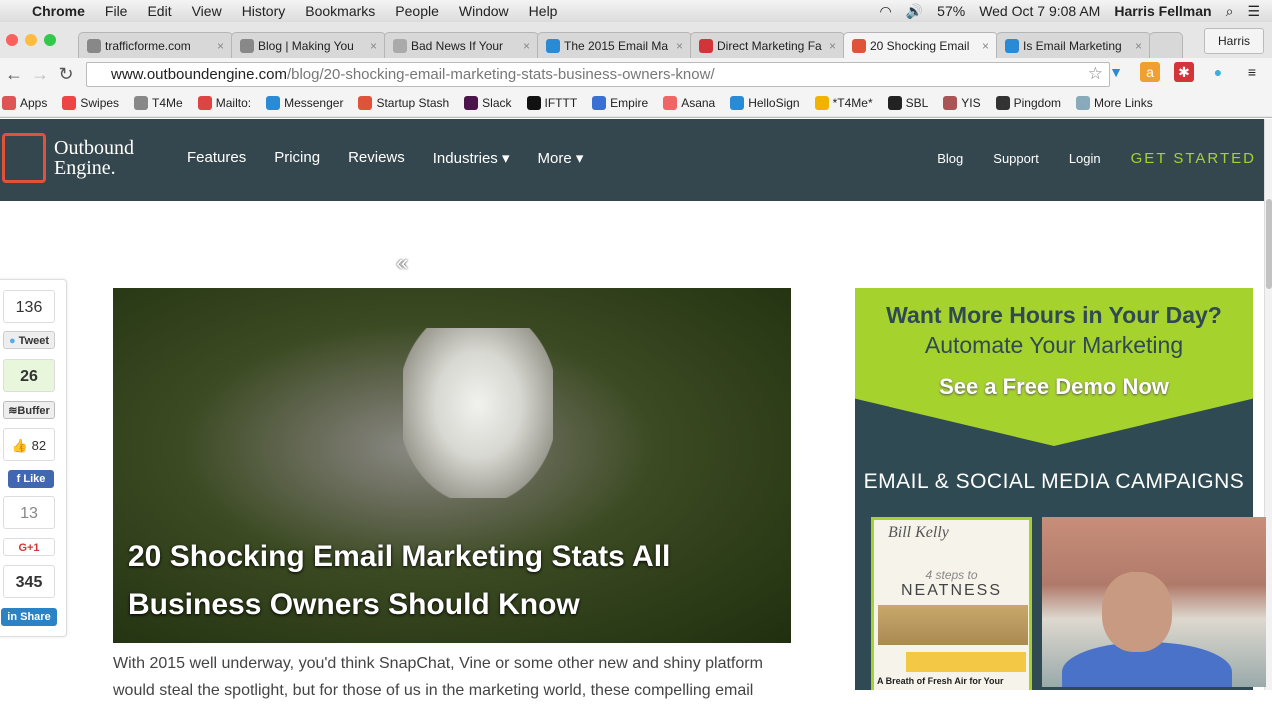 Image resolution: width=1272 pixels, height=704 pixels. What do you see at coordinates (12, 40) in the screenshot?
I see `close-window-button` at bounding box center [12, 40].